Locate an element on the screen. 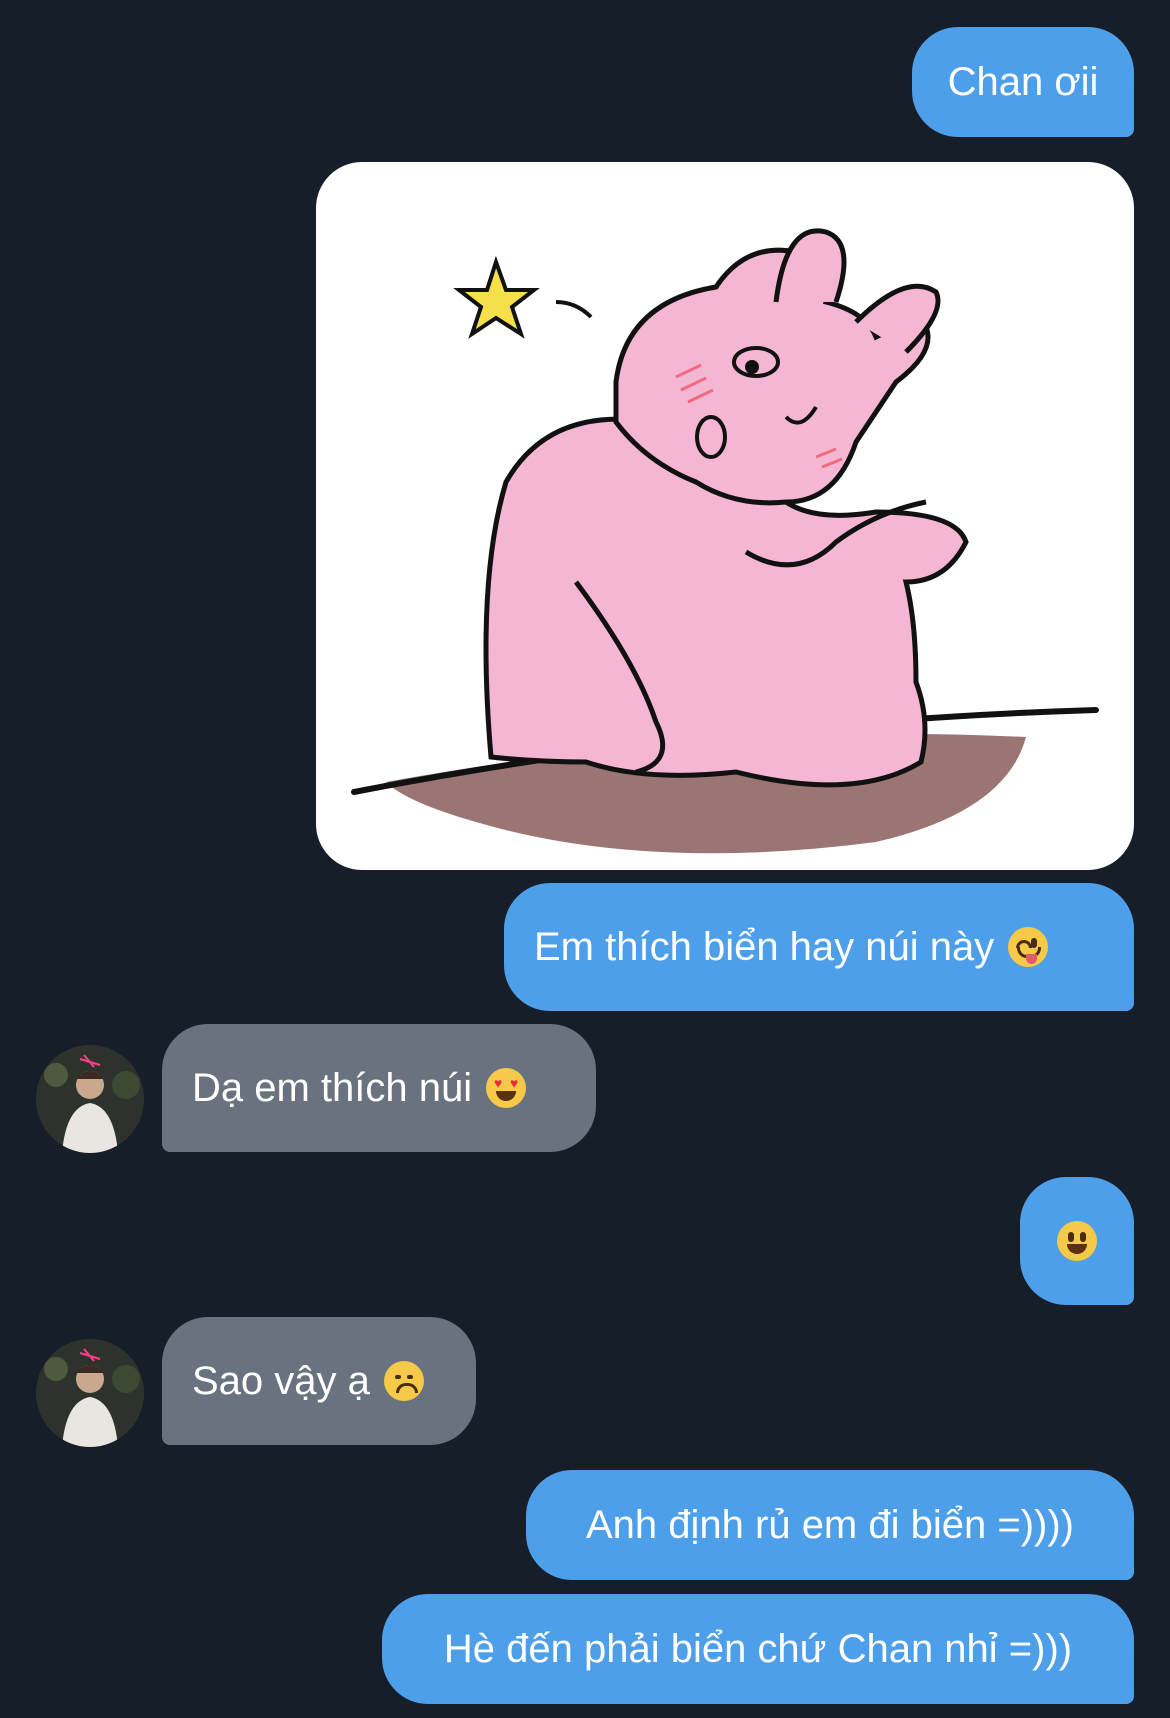  message-text: Sao vậy ạ is located at coordinates (281, 1381).